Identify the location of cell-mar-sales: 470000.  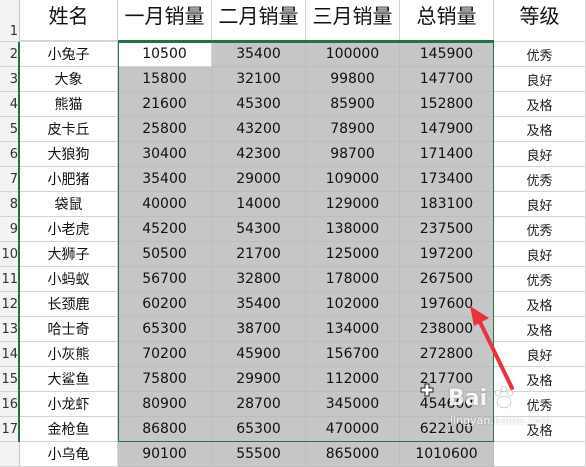
(353, 429).